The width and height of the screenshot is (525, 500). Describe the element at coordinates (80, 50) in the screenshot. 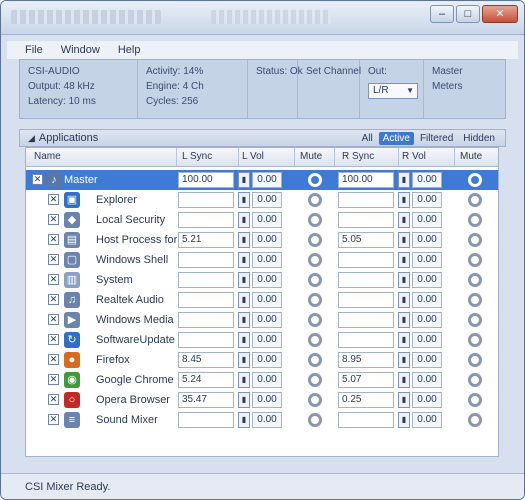

I see `menu-window: Window` at that location.